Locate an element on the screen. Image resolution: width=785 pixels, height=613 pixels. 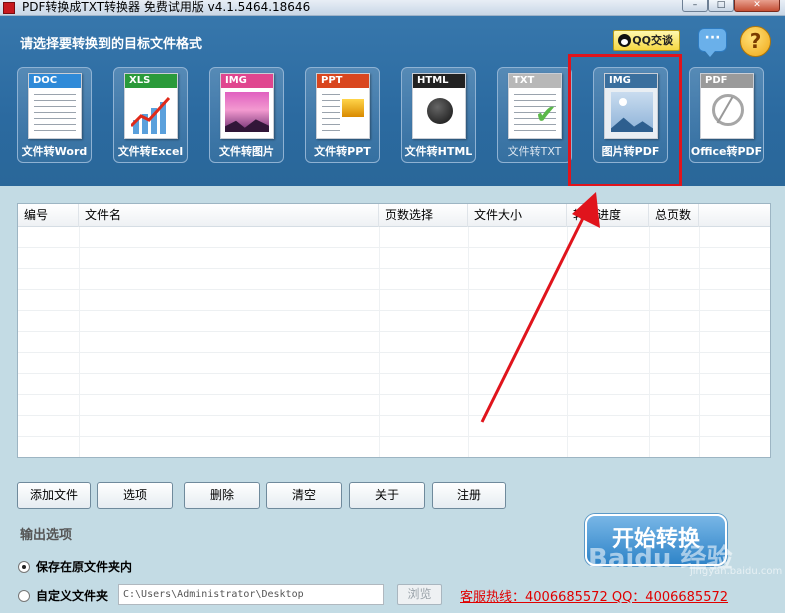
excel-chart-icon is located at coordinates (151, 115).